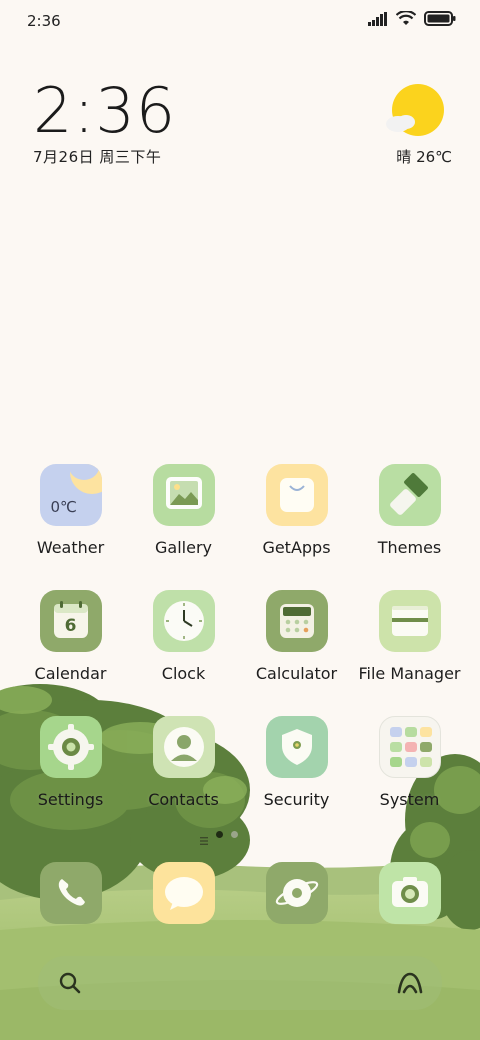 Image resolution: width=480 pixels, height=1040 pixels. I want to click on page-indicator-menu-icon, so click(204, 837).